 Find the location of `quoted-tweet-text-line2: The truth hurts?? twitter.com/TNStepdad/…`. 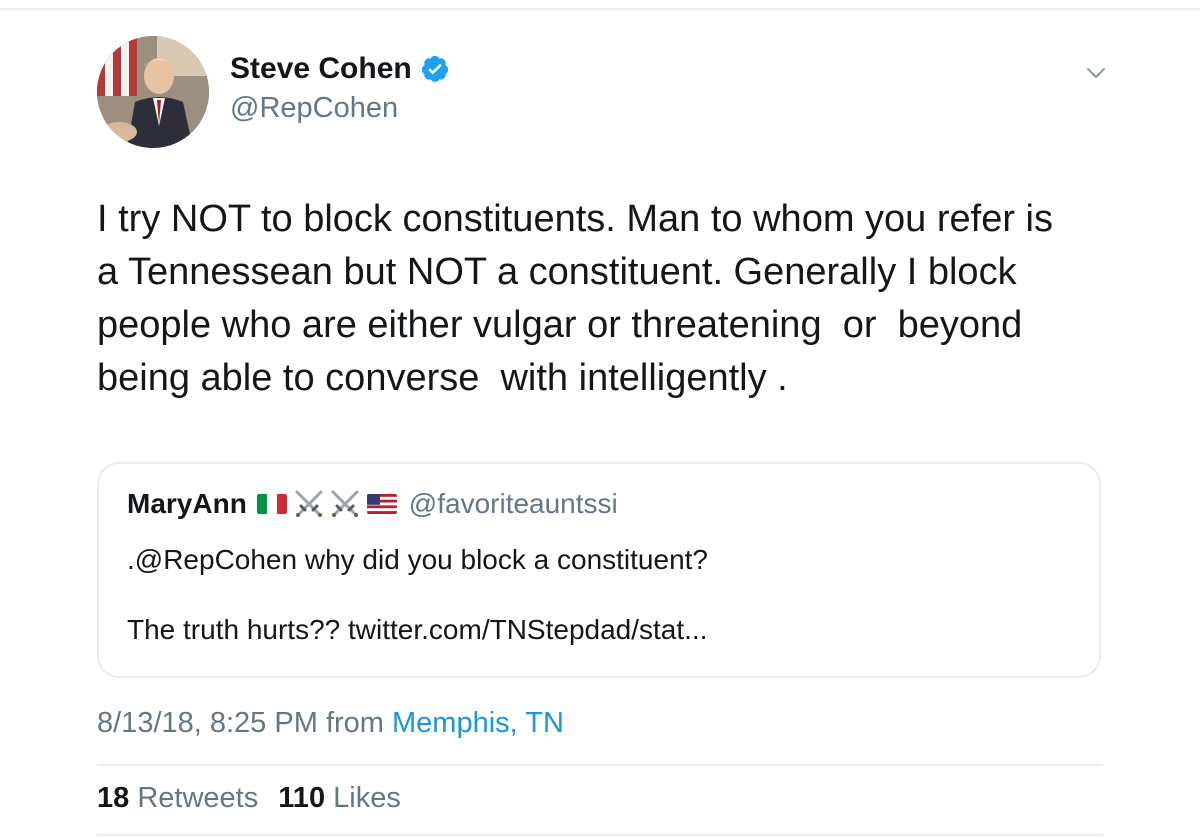

quoted-tweet-text-line2: The truth hurts?? twitter.com/TNStepdad/… is located at coordinates (417, 629).